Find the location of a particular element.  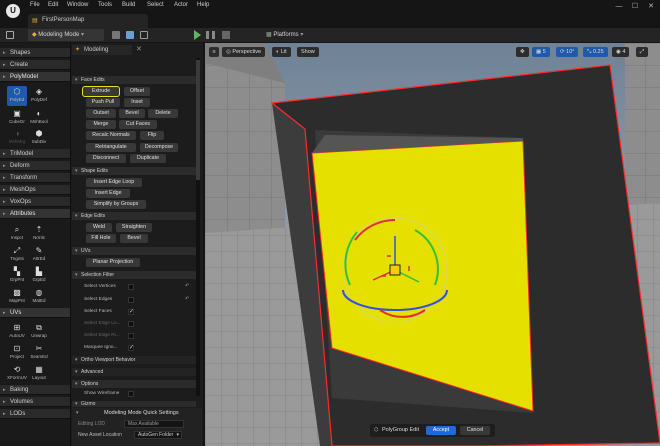

platforms-button: ▦ Platforms ▾ is located at coordinates (287, 35).